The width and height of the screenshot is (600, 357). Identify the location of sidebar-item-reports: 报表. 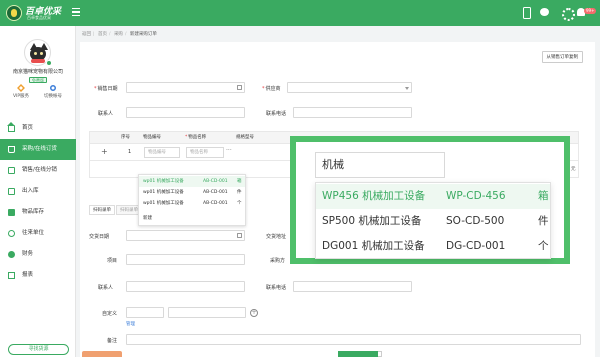
(38, 275).